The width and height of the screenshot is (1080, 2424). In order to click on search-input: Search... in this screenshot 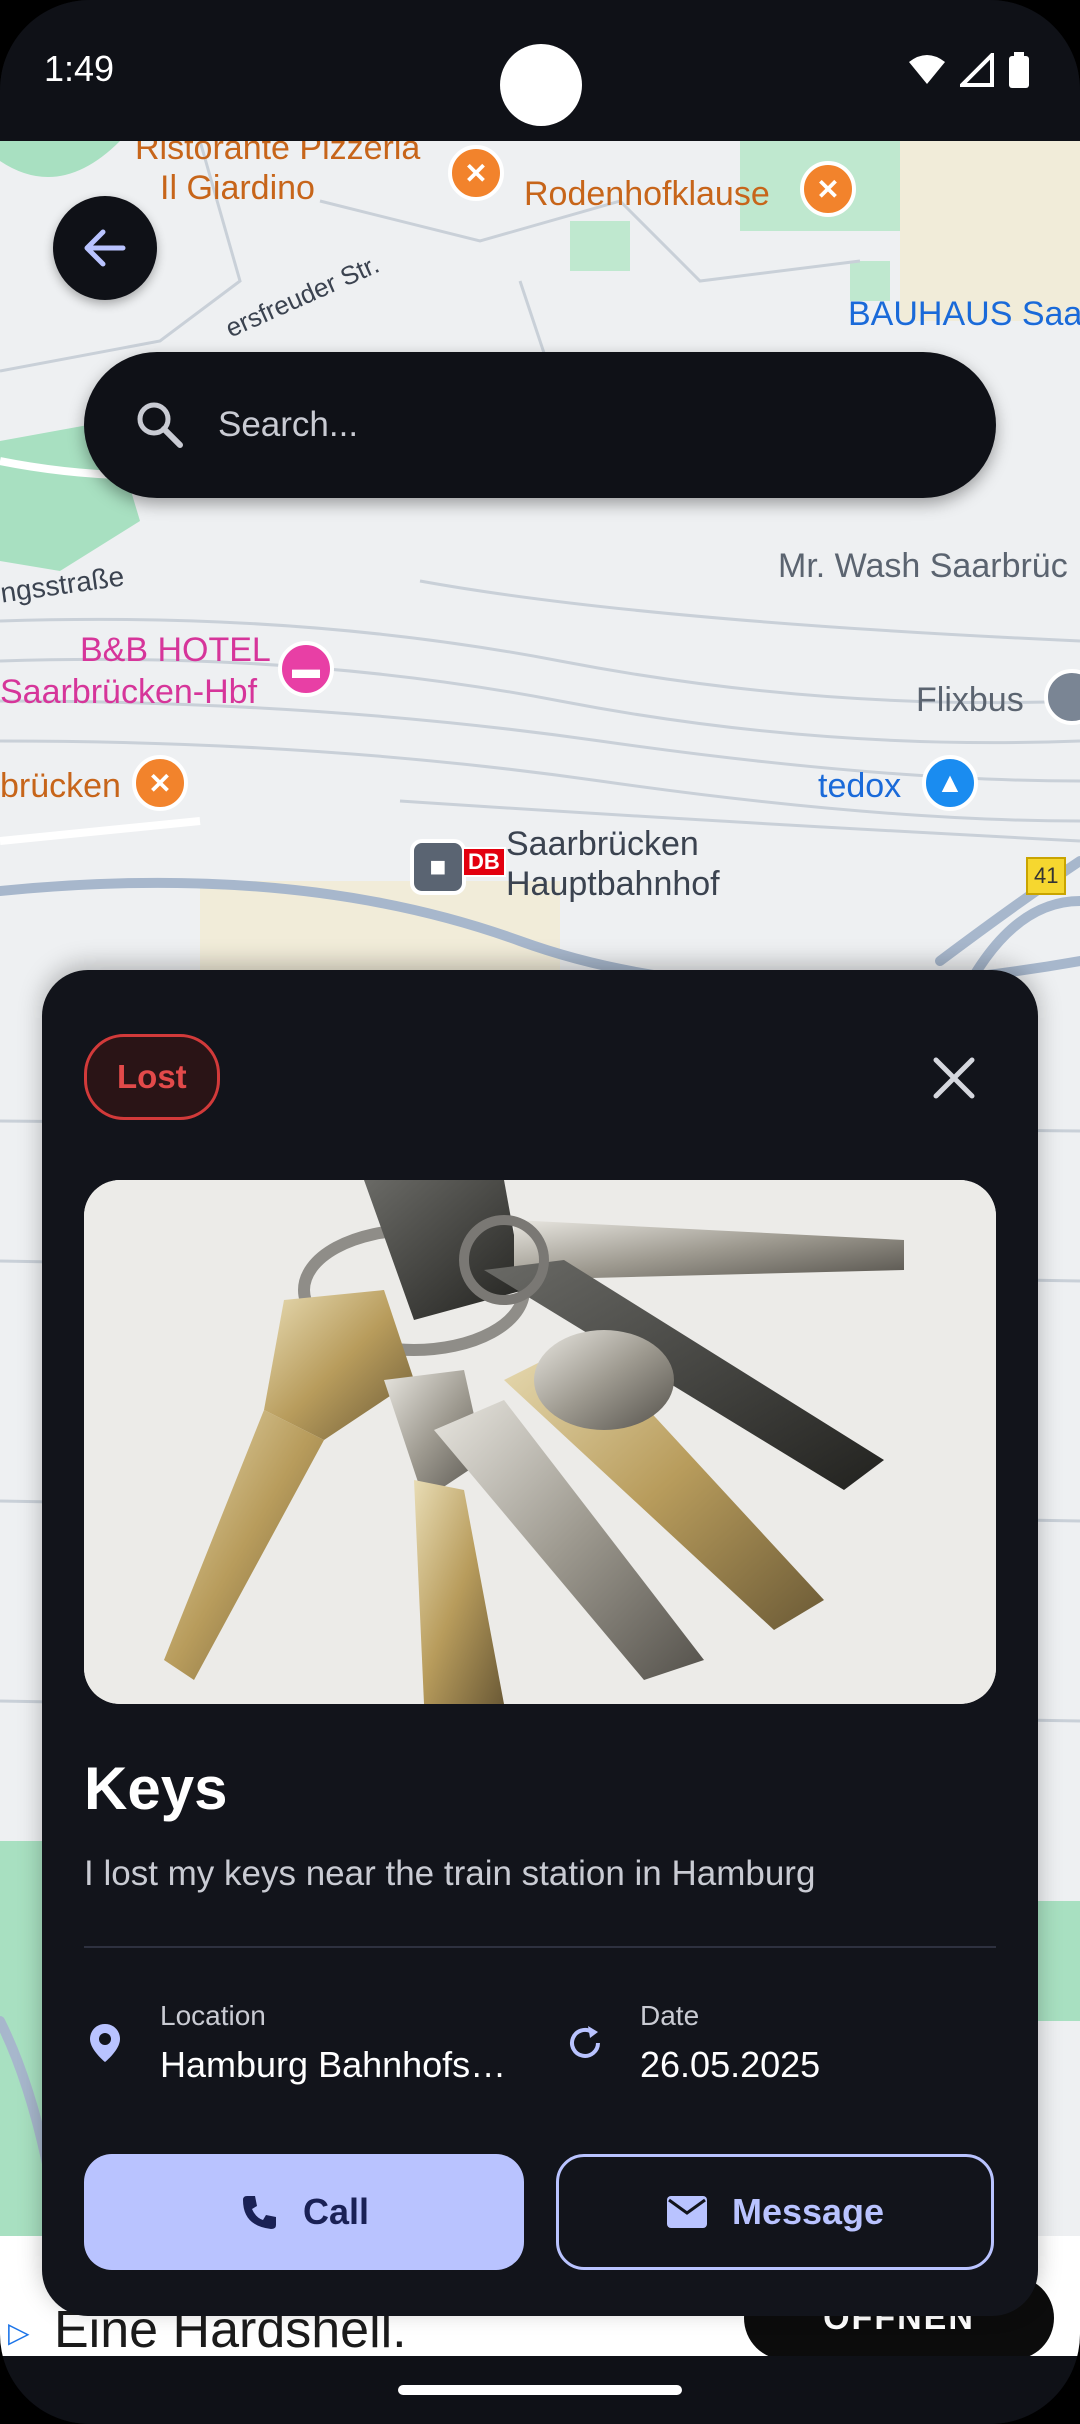, I will do `click(288, 425)`.